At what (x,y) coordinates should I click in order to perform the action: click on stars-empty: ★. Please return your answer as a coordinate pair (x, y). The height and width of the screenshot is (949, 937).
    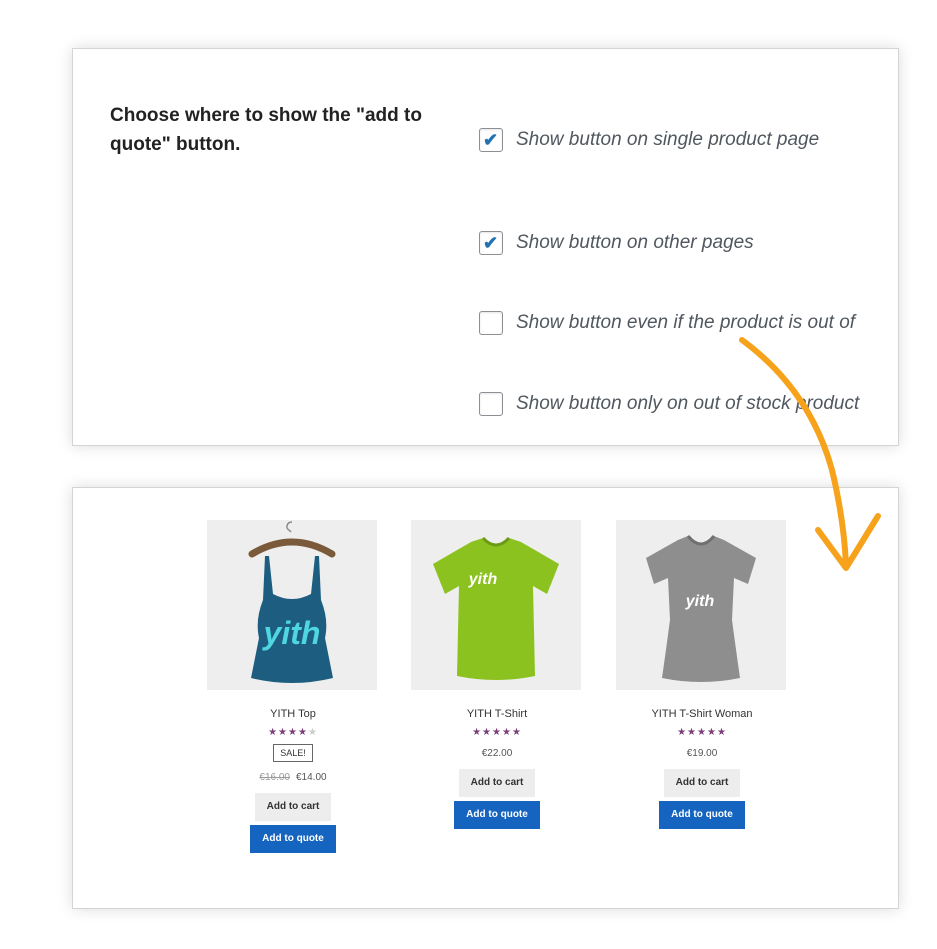
    Looking at the image, I should click on (312, 732).